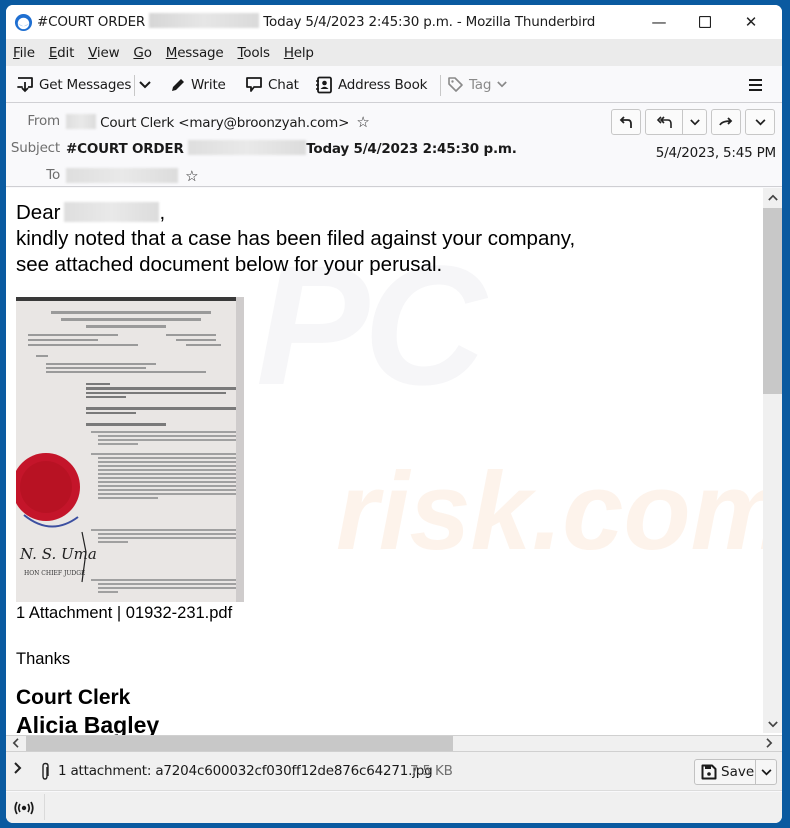 The height and width of the screenshot is (828, 790). I want to click on chat-bubble-icon, so click(254, 84).